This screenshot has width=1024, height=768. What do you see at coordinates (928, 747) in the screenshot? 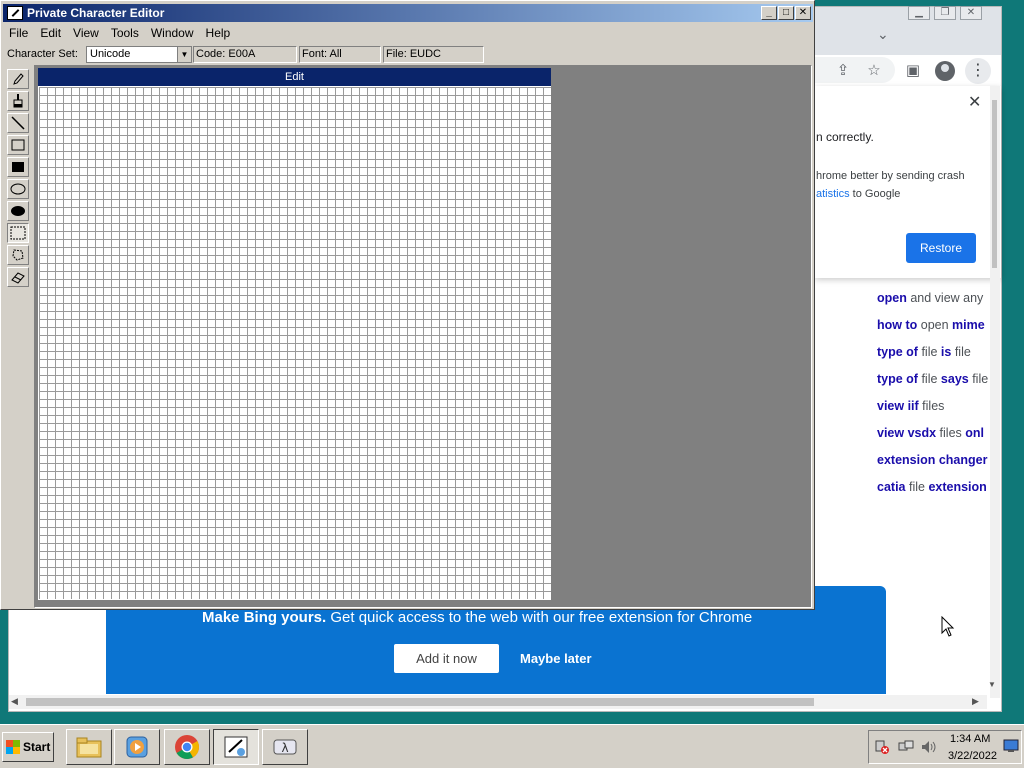
I see `volume-icon` at bounding box center [928, 747].